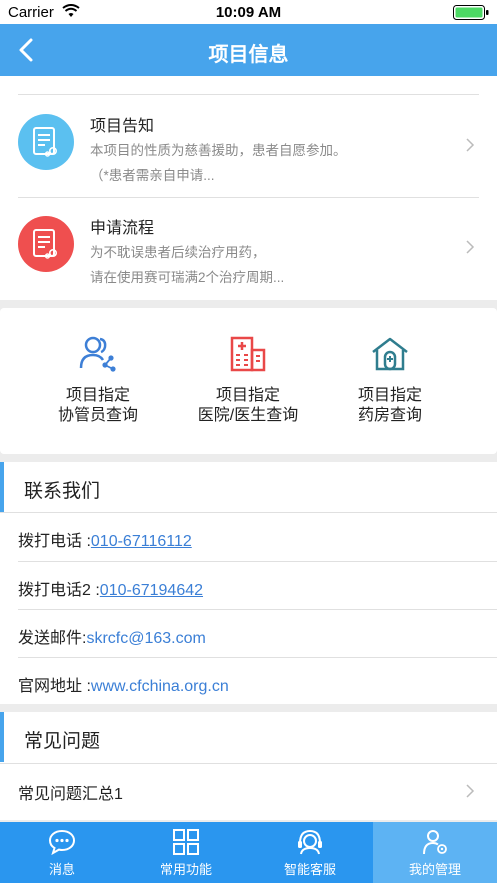 Image resolution: width=497 pixels, height=883 pixels. What do you see at coordinates (310, 842) in the screenshot?
I see `headset-icon` at bounding box center [310, 842].